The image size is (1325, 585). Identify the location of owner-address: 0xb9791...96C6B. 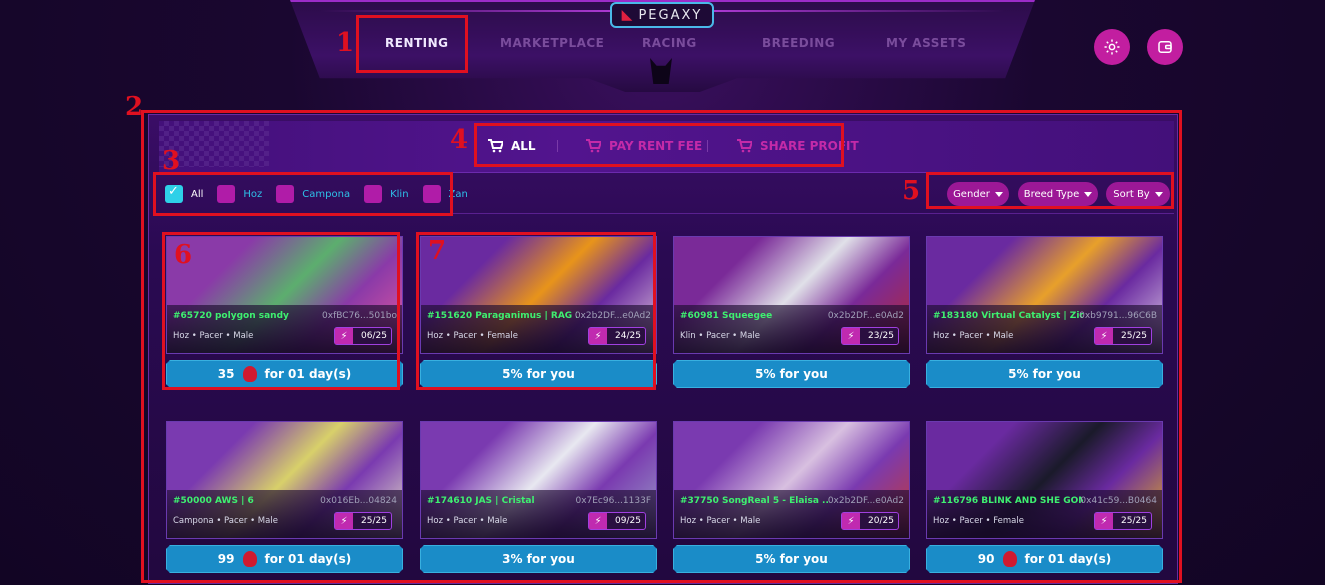
(1118, 316).